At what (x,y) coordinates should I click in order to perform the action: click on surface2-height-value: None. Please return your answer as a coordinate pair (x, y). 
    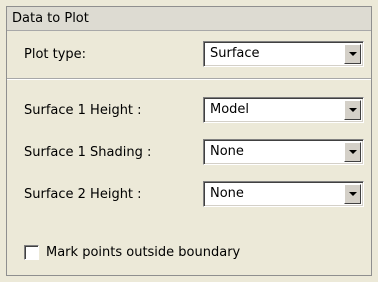
    Looking at the image, I should click on (227, 193).